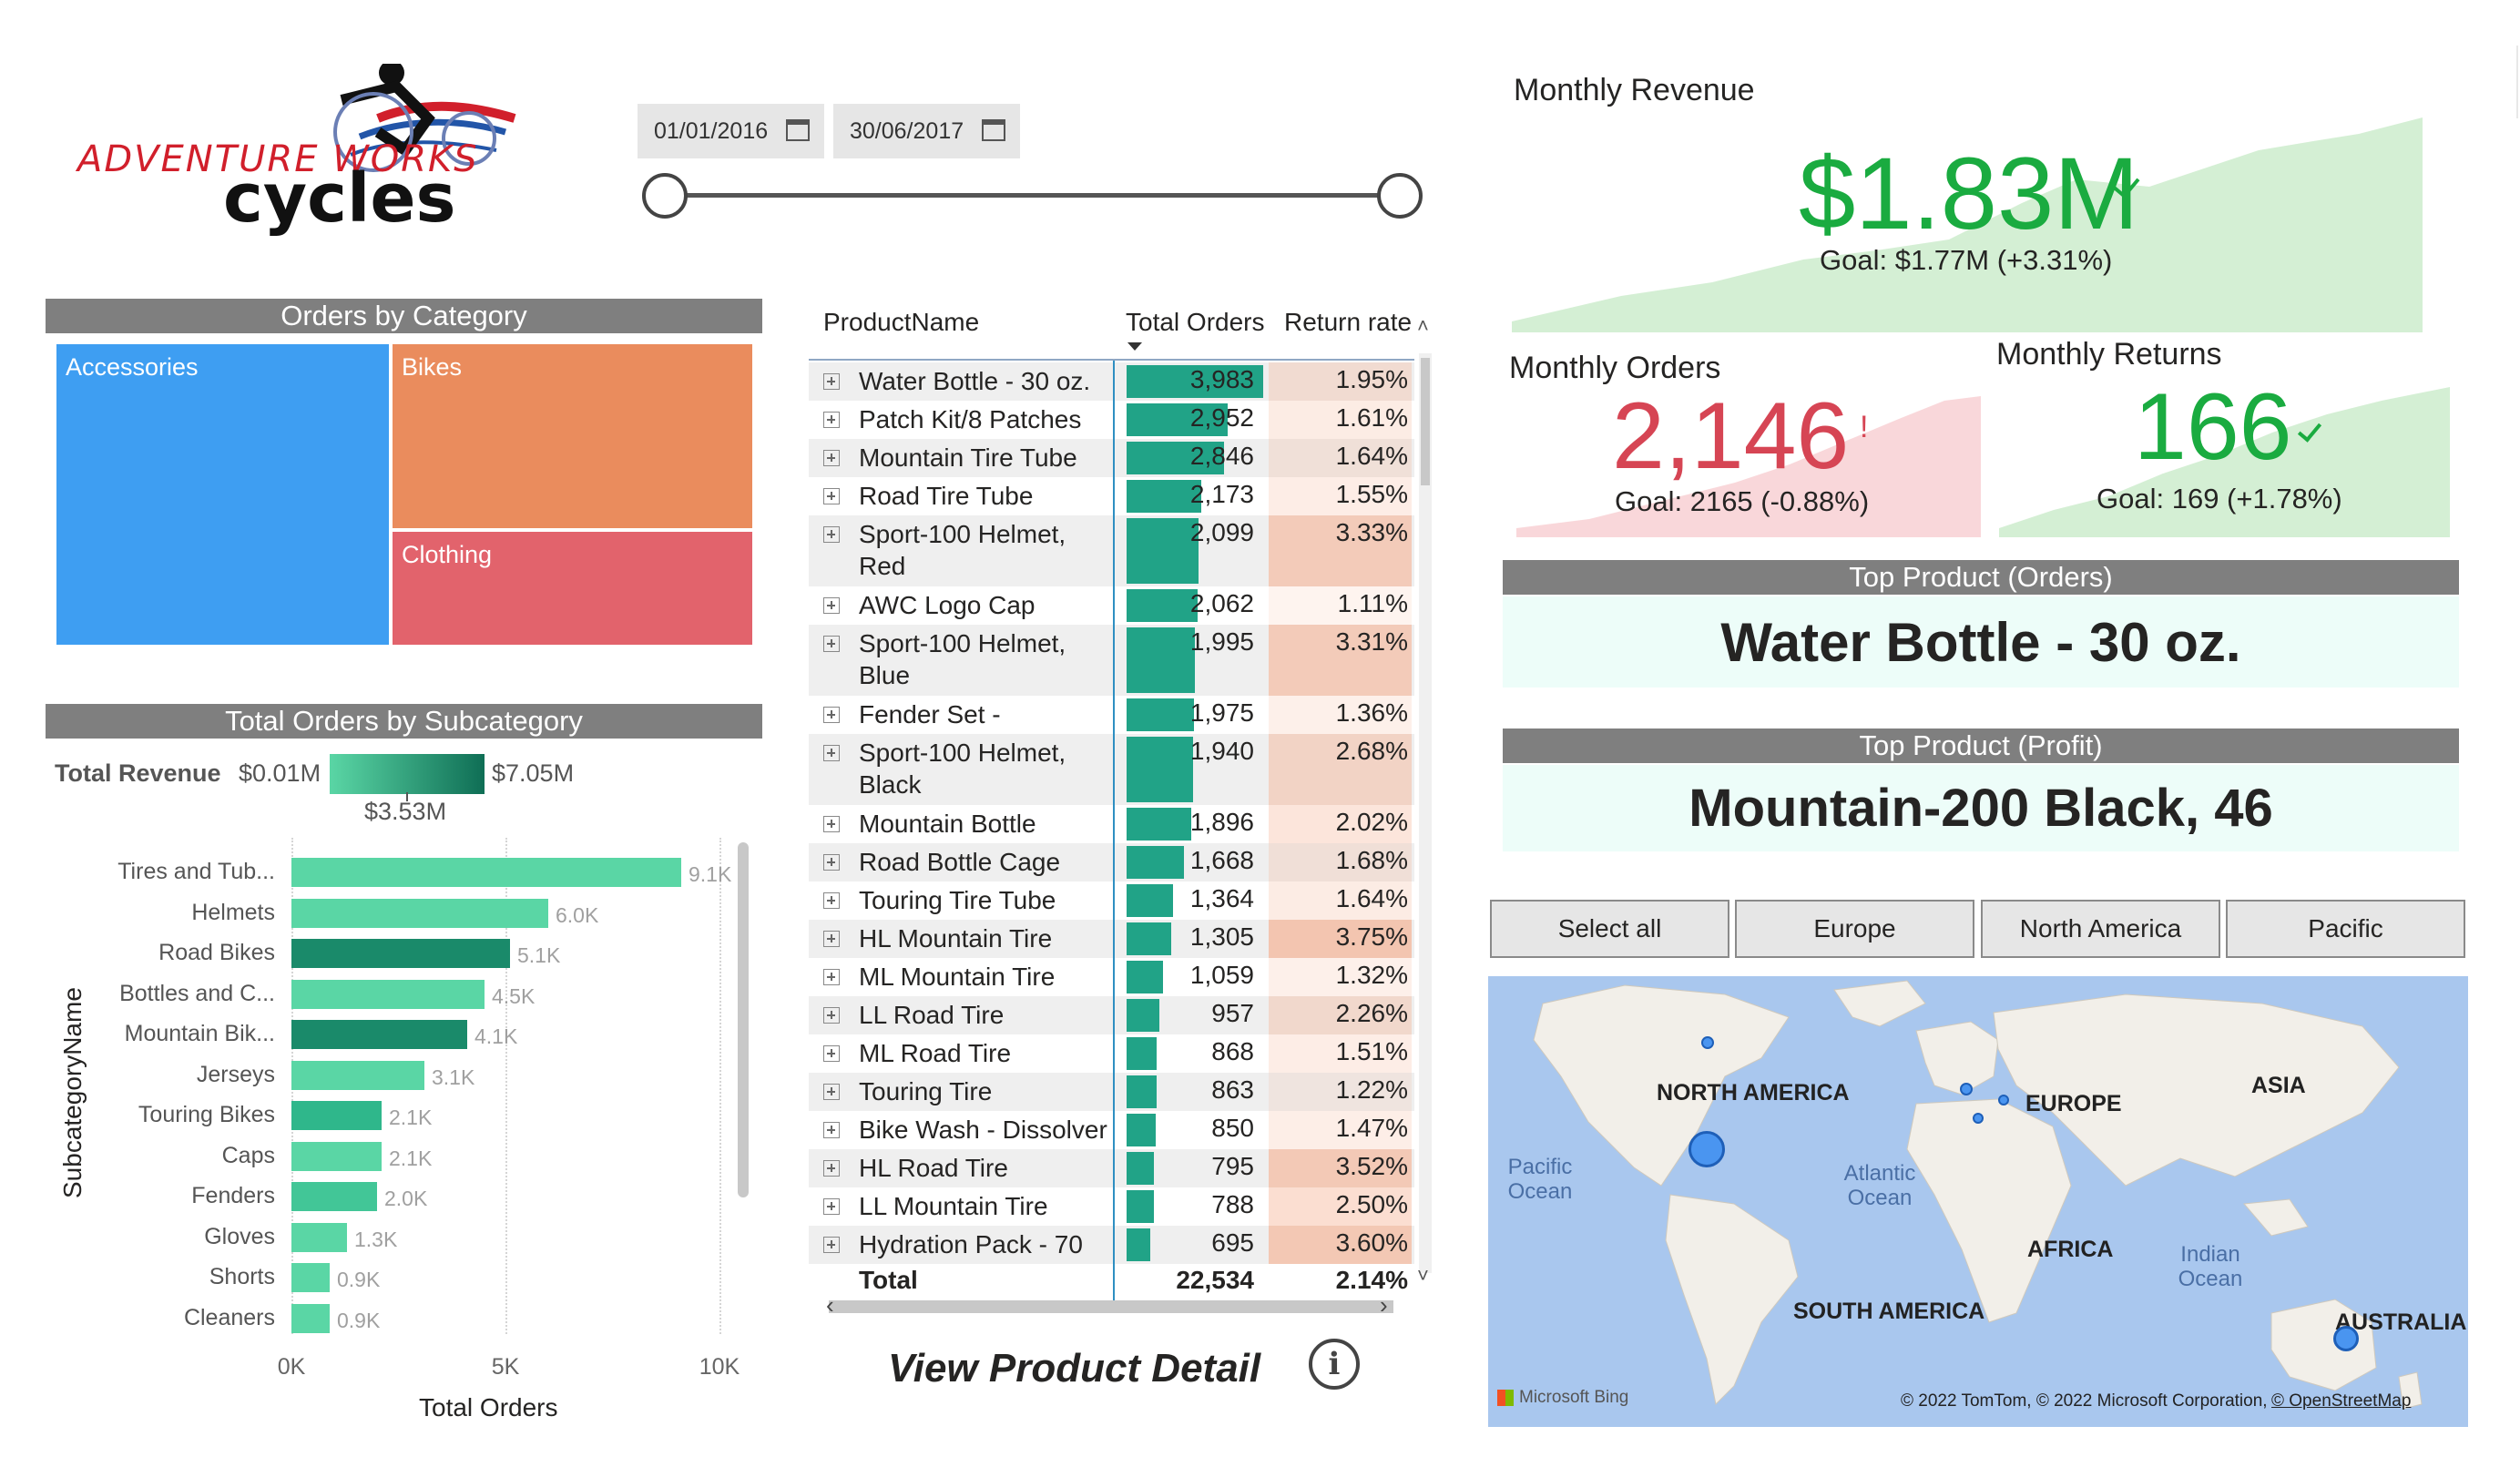  What do you see at coordinates (1111, 1306) in the screenshot?
I see `table-horizontal-scrollbar` at bounding box center [1111, 1306].